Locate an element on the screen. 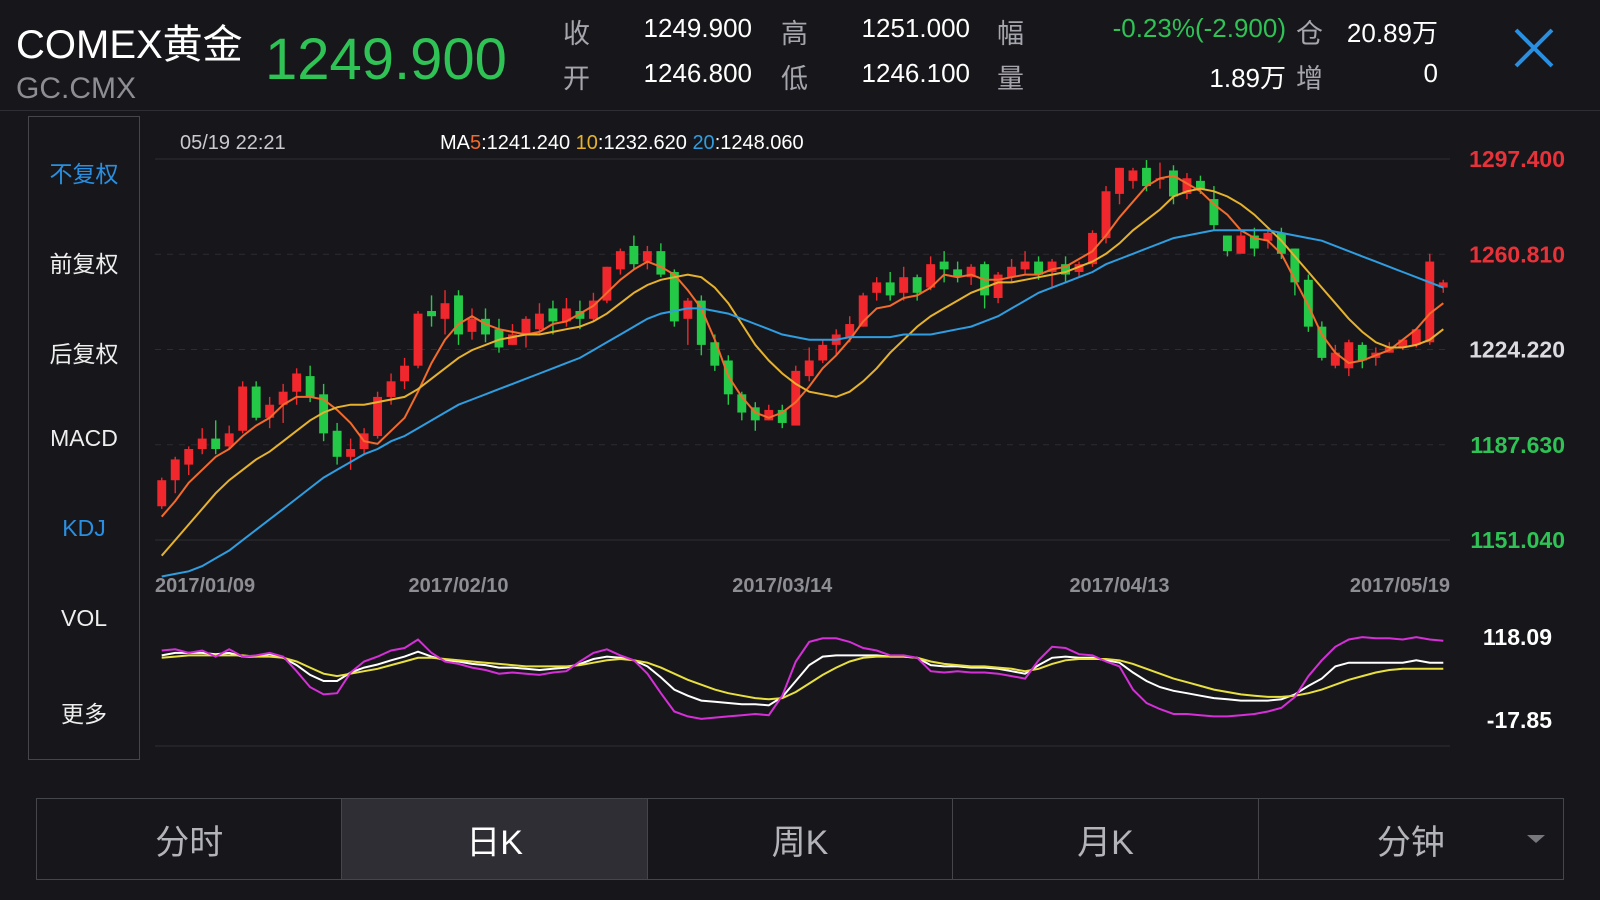 The height and width of the screenshot is (900, 1600). quote-volume-value: 1.89万 is located at coordinates (1247, 78).